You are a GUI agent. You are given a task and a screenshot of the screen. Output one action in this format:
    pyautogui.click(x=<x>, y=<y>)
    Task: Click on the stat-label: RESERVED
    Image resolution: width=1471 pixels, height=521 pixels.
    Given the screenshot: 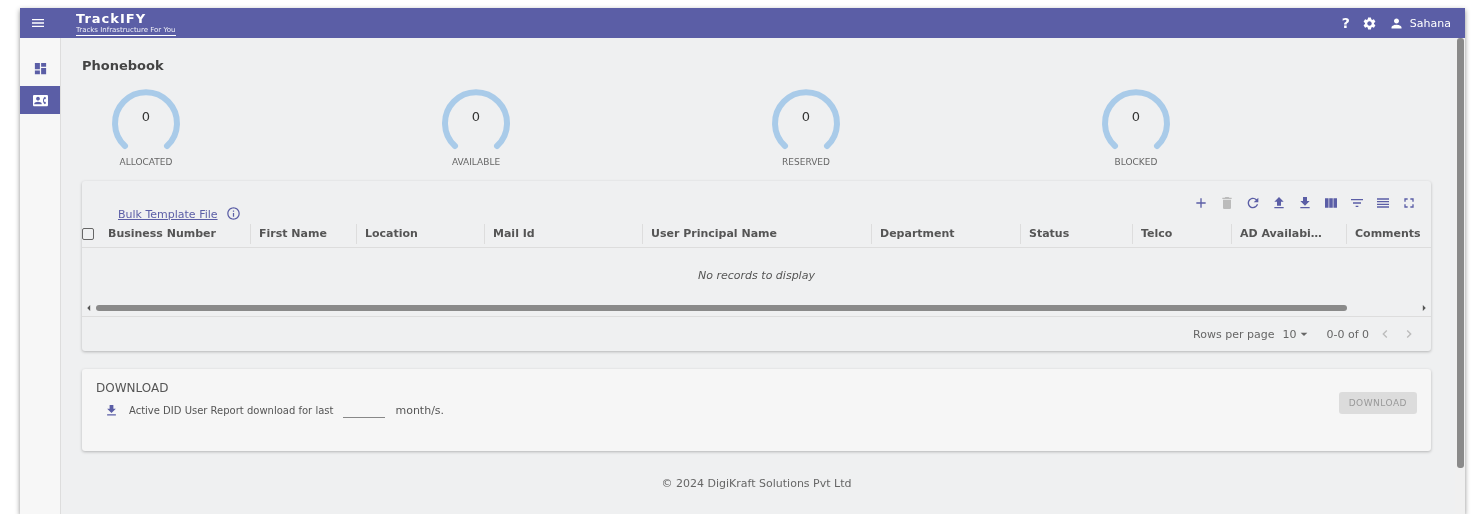 What is the action you would take?
    pyautogui.click(x=806, y=162)
    